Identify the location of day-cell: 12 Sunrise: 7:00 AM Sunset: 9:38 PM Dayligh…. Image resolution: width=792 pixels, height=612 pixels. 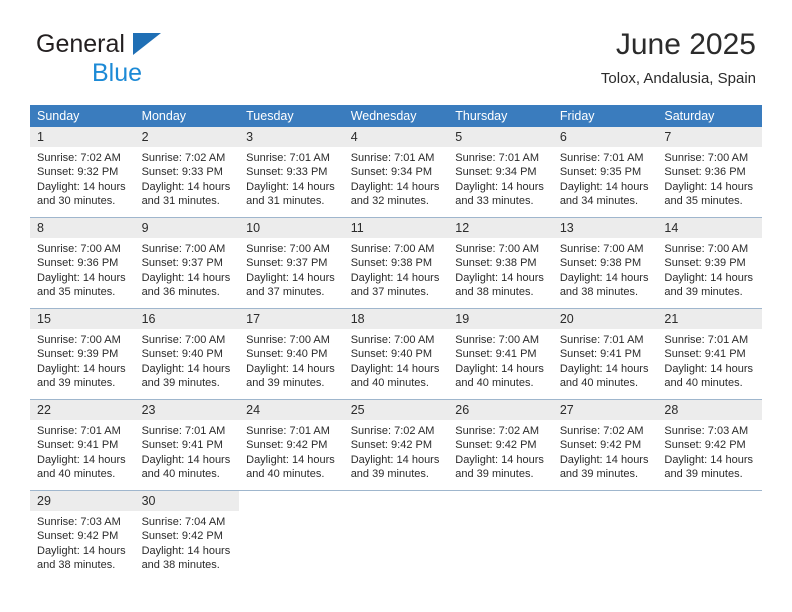
(500, 263).